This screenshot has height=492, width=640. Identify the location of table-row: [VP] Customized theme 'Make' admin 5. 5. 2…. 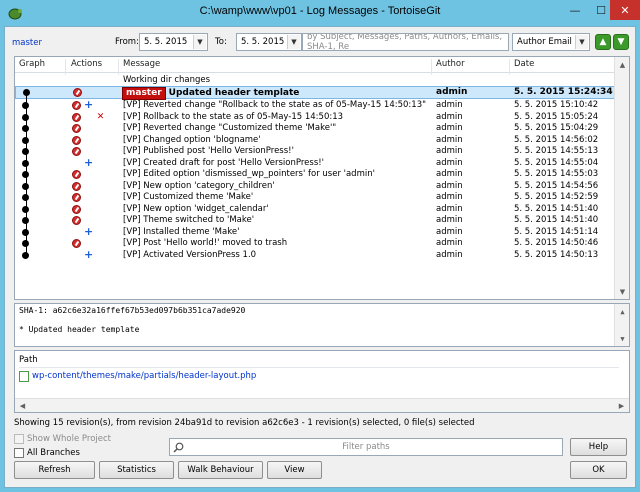
(315, 197).